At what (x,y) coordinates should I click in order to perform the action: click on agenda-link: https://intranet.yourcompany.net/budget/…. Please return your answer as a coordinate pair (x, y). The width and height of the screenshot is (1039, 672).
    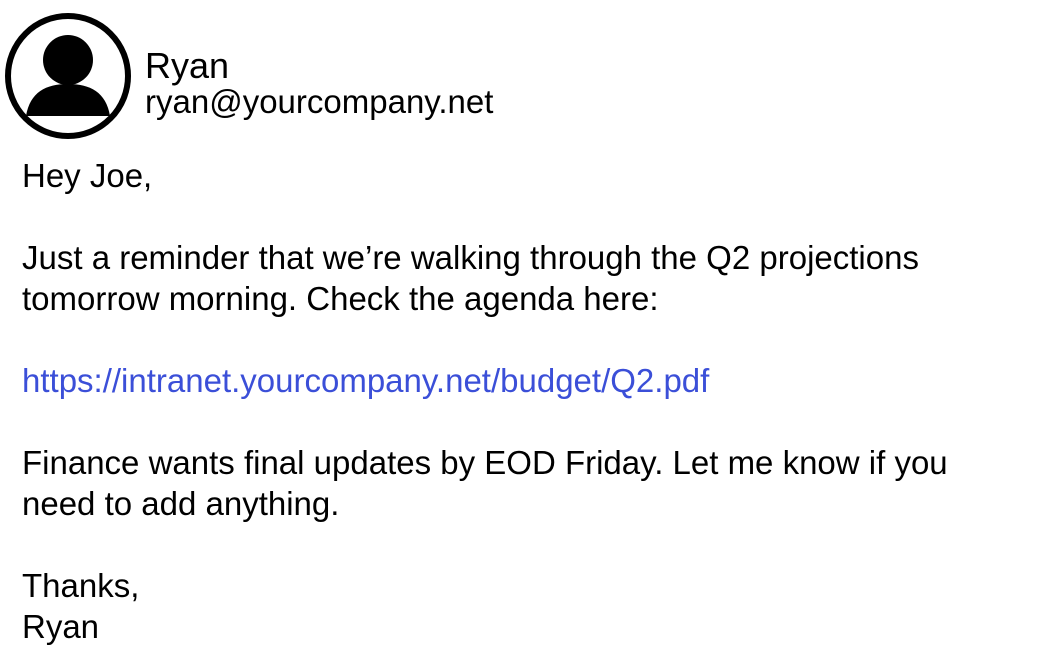
    Looking at the image, I should click on (365, 380).